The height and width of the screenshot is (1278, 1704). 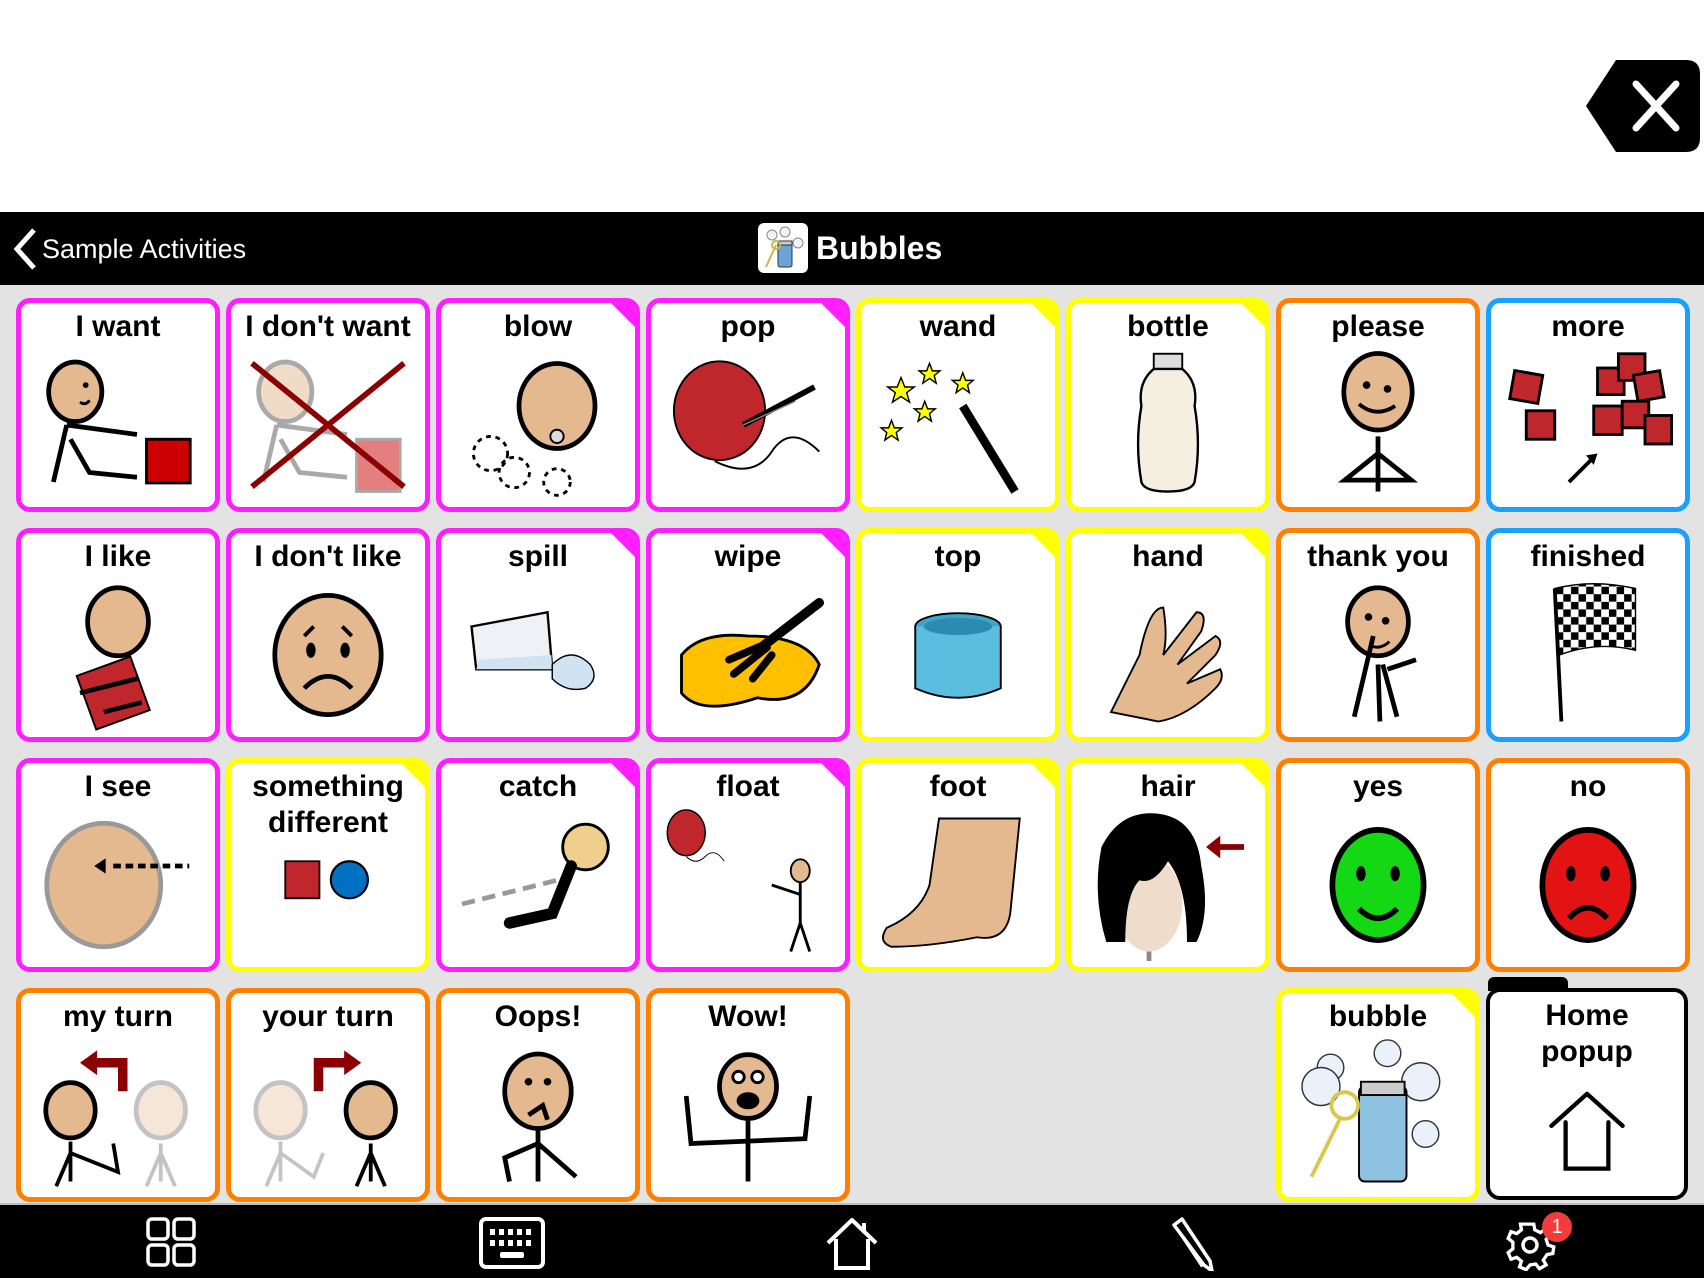 I want to click on backspace-clear-icon, so click(x=1643, y=106).